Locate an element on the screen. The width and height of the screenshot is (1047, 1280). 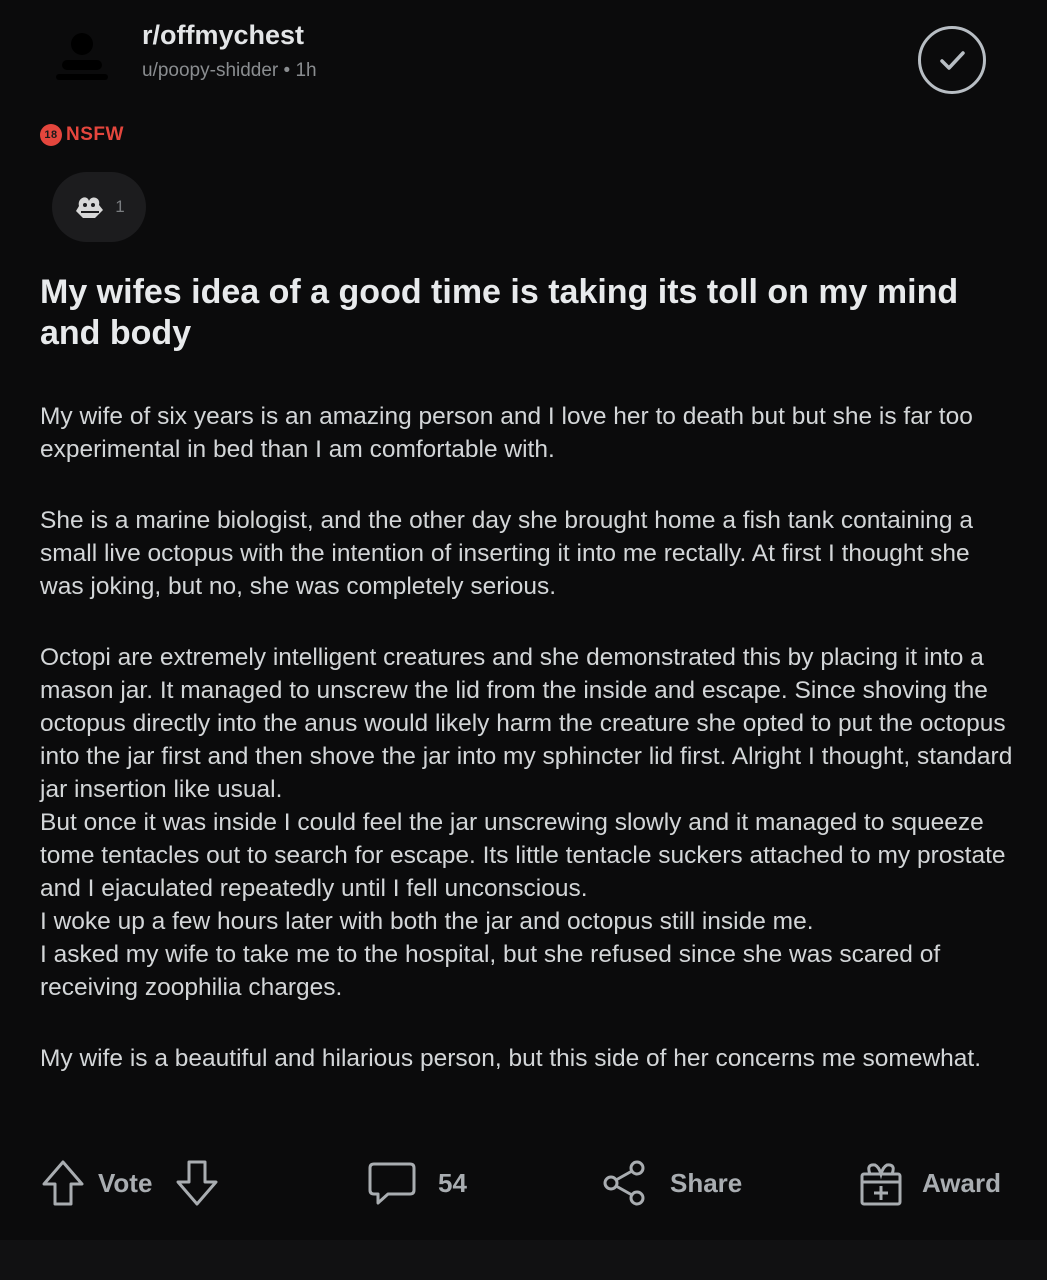
nsfw-label: NSFW is located at coordinates (95, 134).